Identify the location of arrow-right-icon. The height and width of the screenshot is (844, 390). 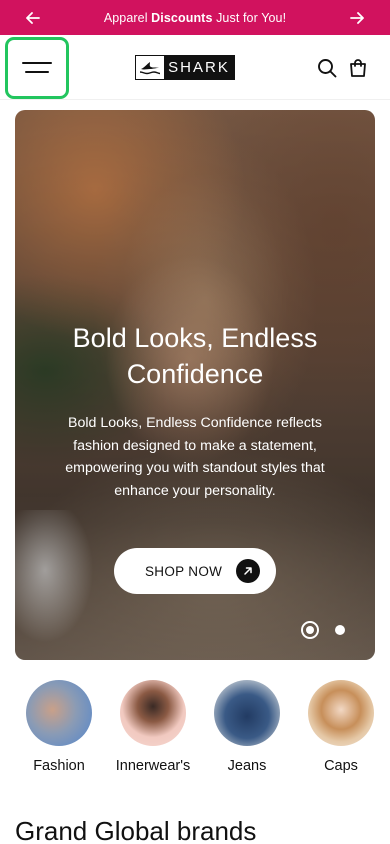
(357, 18).